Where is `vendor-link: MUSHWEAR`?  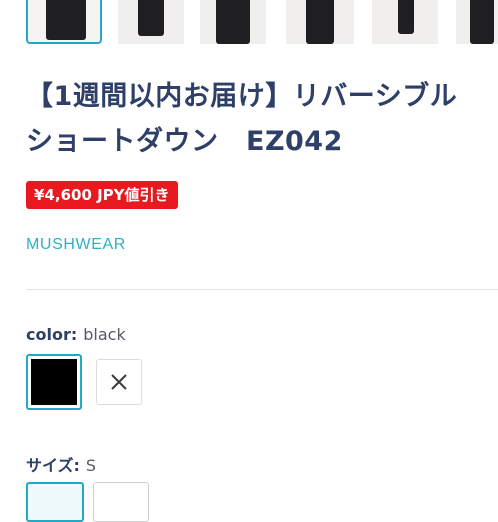
vendor-link: MUSHWEAR is located at coordinates (76, 245).